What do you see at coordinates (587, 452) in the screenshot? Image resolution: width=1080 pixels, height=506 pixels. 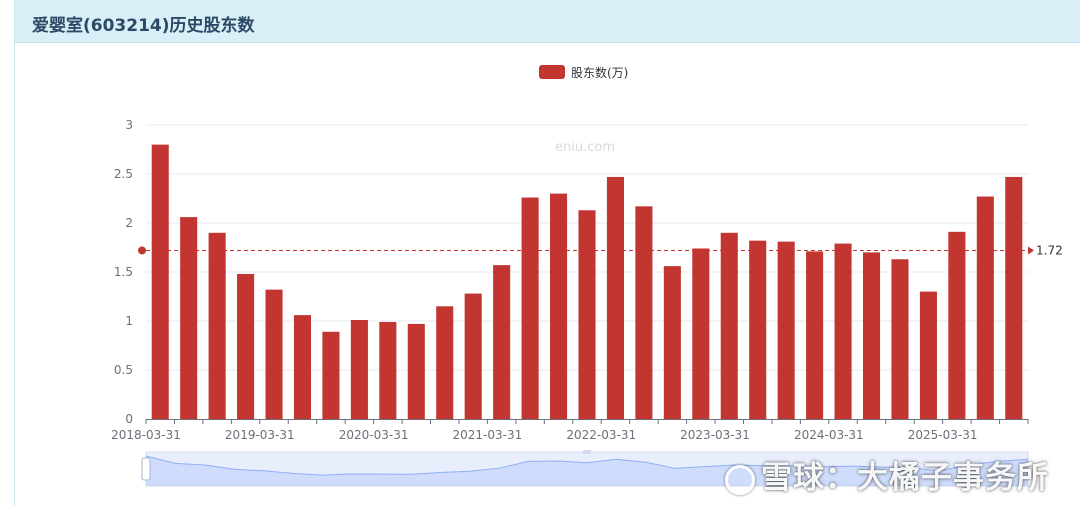 I see `slider-drag-handle` at bounding box center [587, 452].